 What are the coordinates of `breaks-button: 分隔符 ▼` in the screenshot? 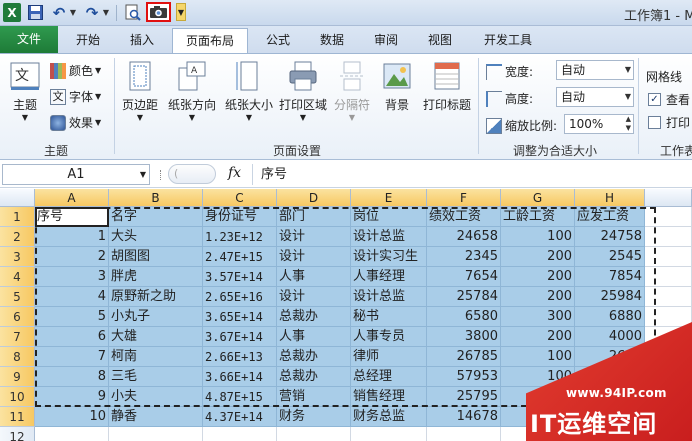 It's located at (352, 91).